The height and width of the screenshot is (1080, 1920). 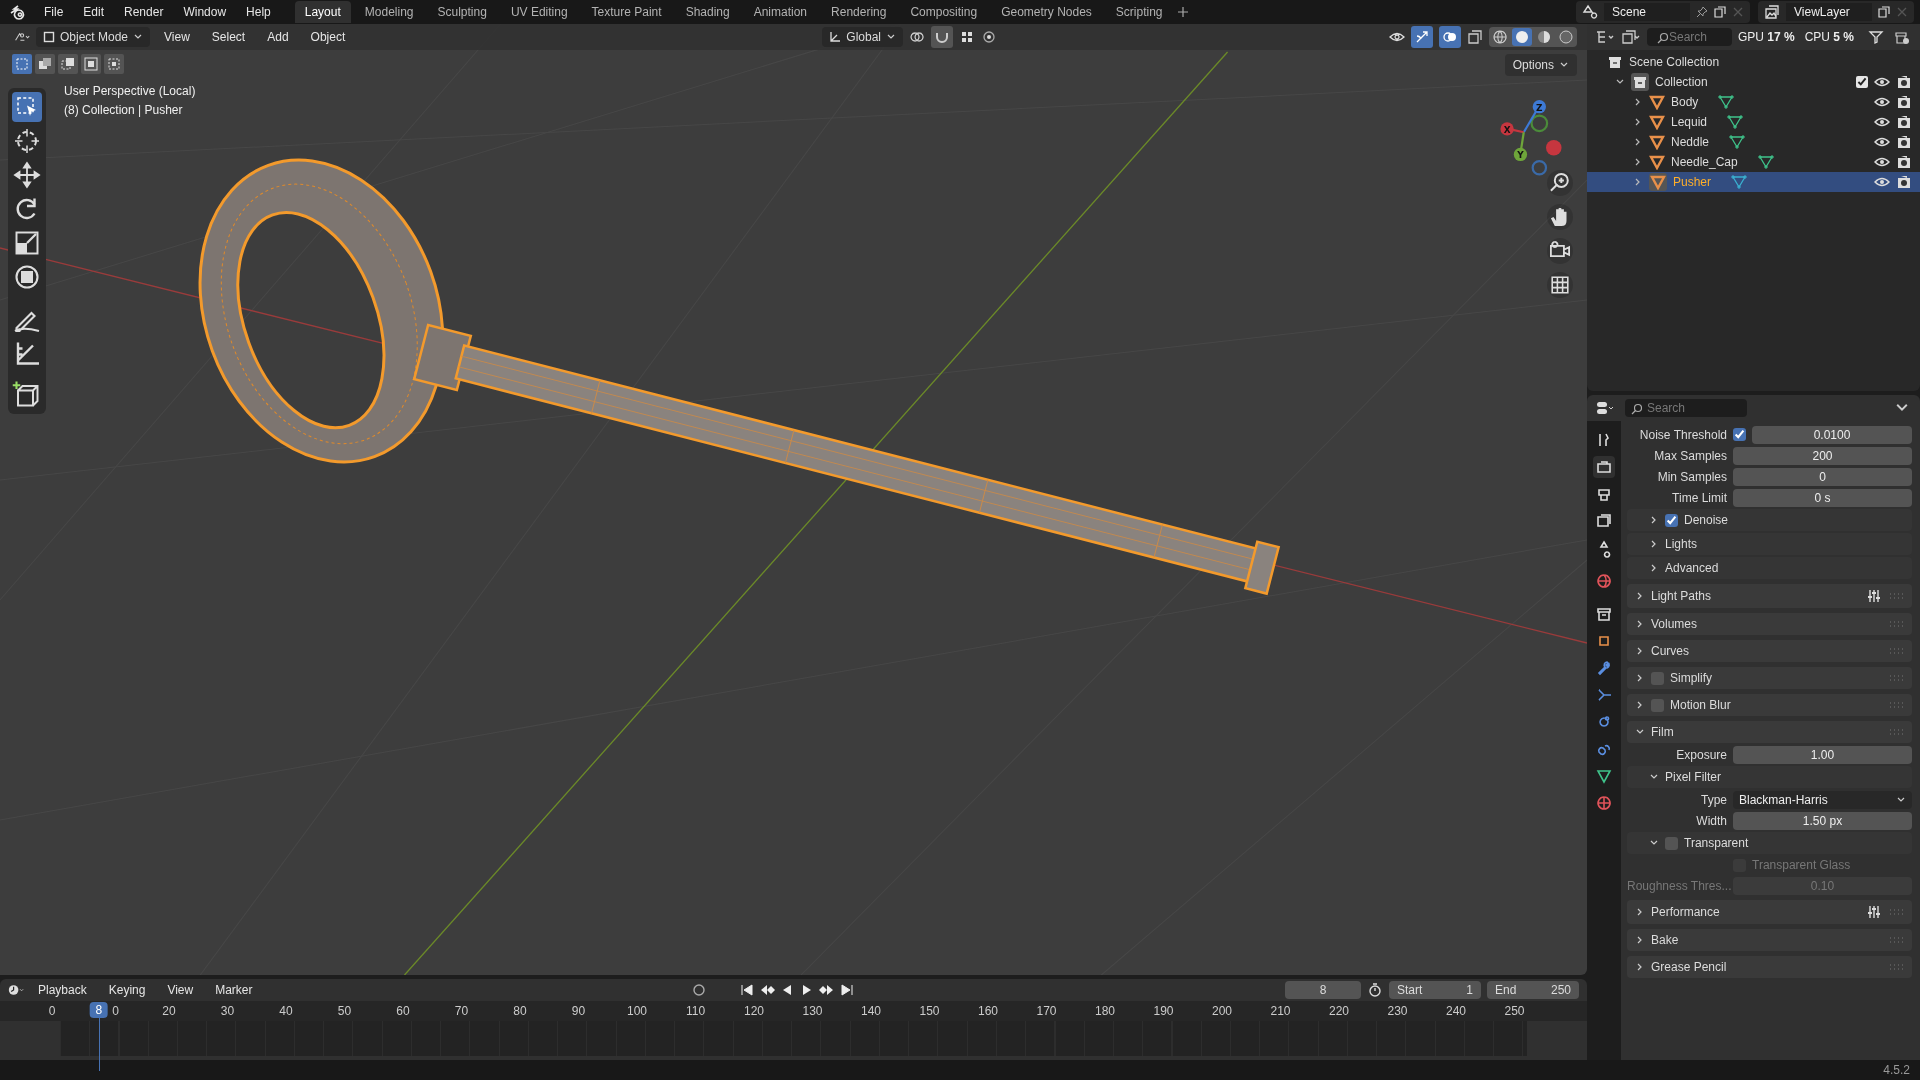 What do you see at coordinates (1533, 990) in the screenshot?
I see `end-frame-field: End 250` at bounding box center [1533, 990].